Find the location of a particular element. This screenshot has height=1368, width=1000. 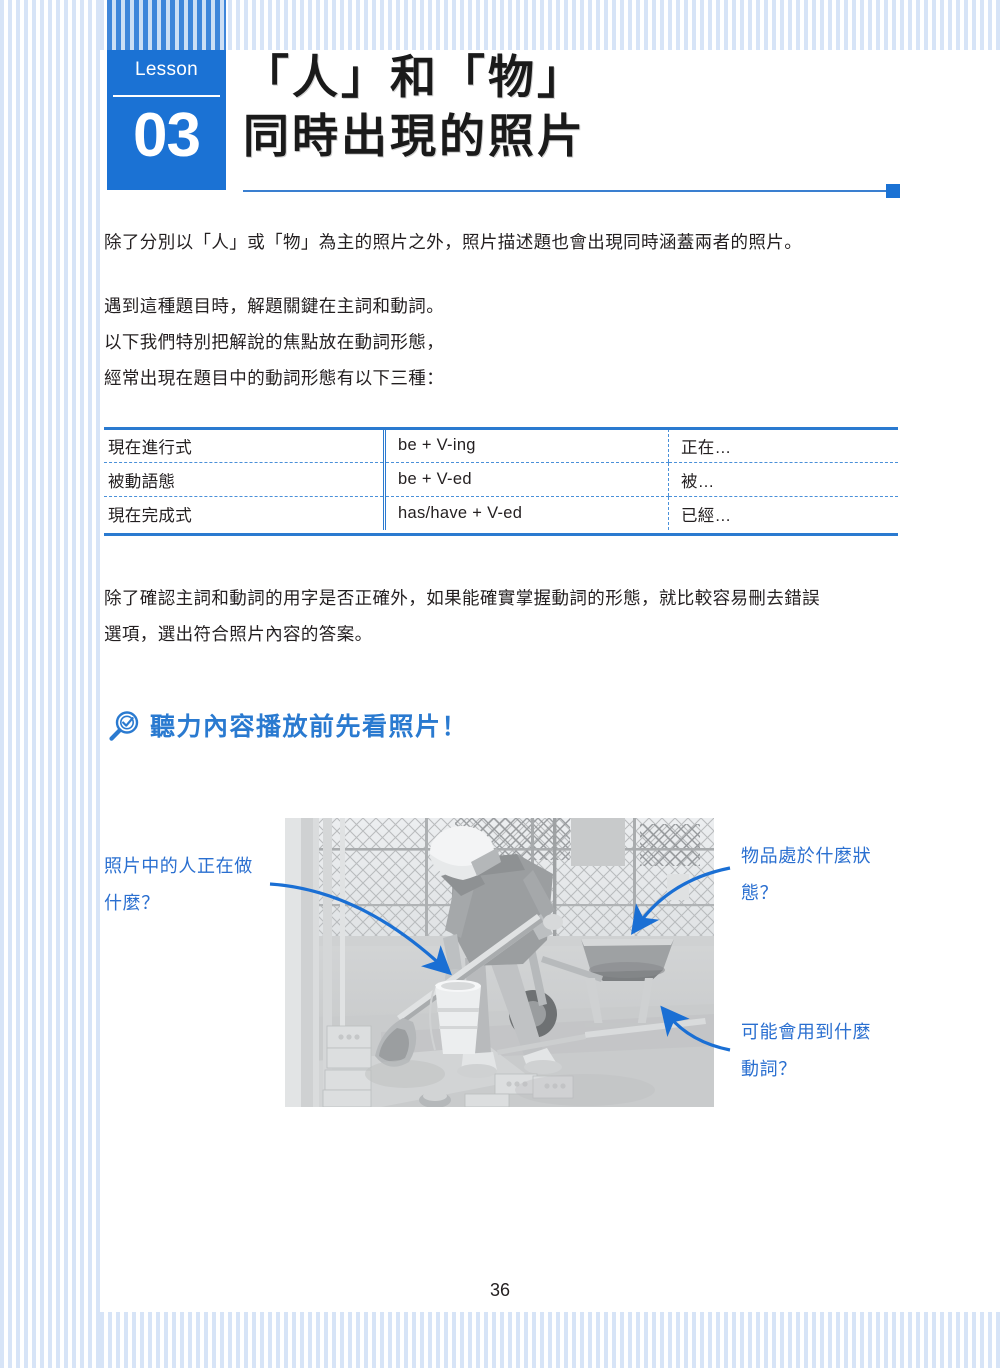

page-title-line-2: 同時出現的照片 is located at coordinates (414, 136).